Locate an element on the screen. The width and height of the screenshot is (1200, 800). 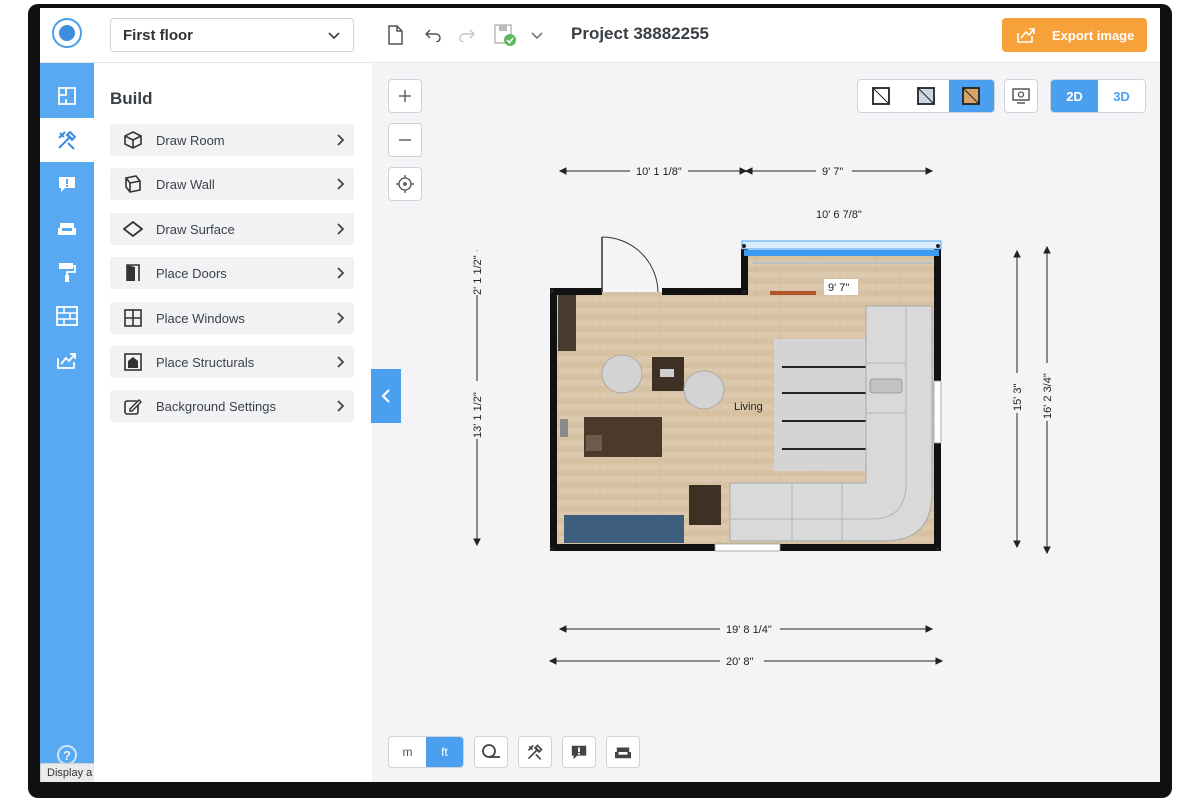
dim-right-inner: 15' 3" is located at coordinates (1018, 397).